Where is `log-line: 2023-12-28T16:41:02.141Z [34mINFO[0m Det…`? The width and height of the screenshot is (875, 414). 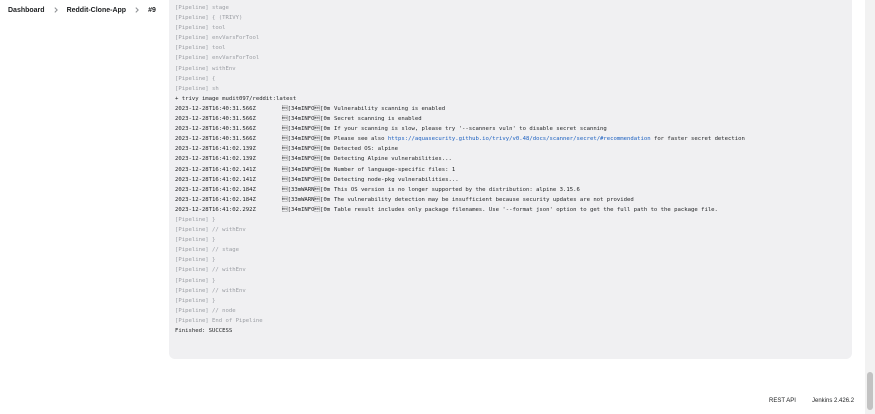 log-line: 2023-12-28T16:41:02.141Z [34mINFO[0m Det… is located at coordinates (513, 180).